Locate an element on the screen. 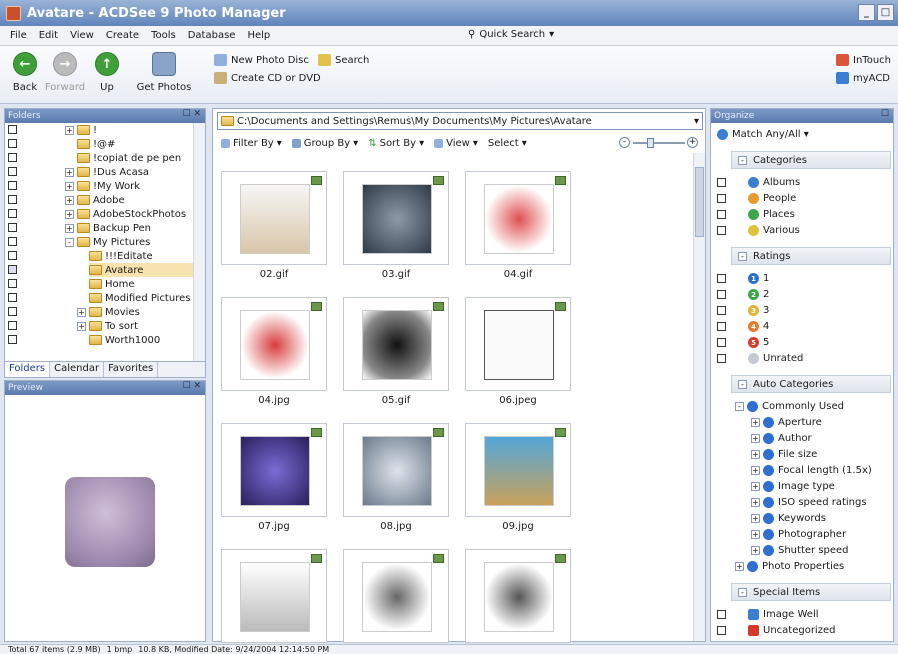 This screenshot has width=898, height=654. zoom-out-icon: - is located at coordinates (624, 142).